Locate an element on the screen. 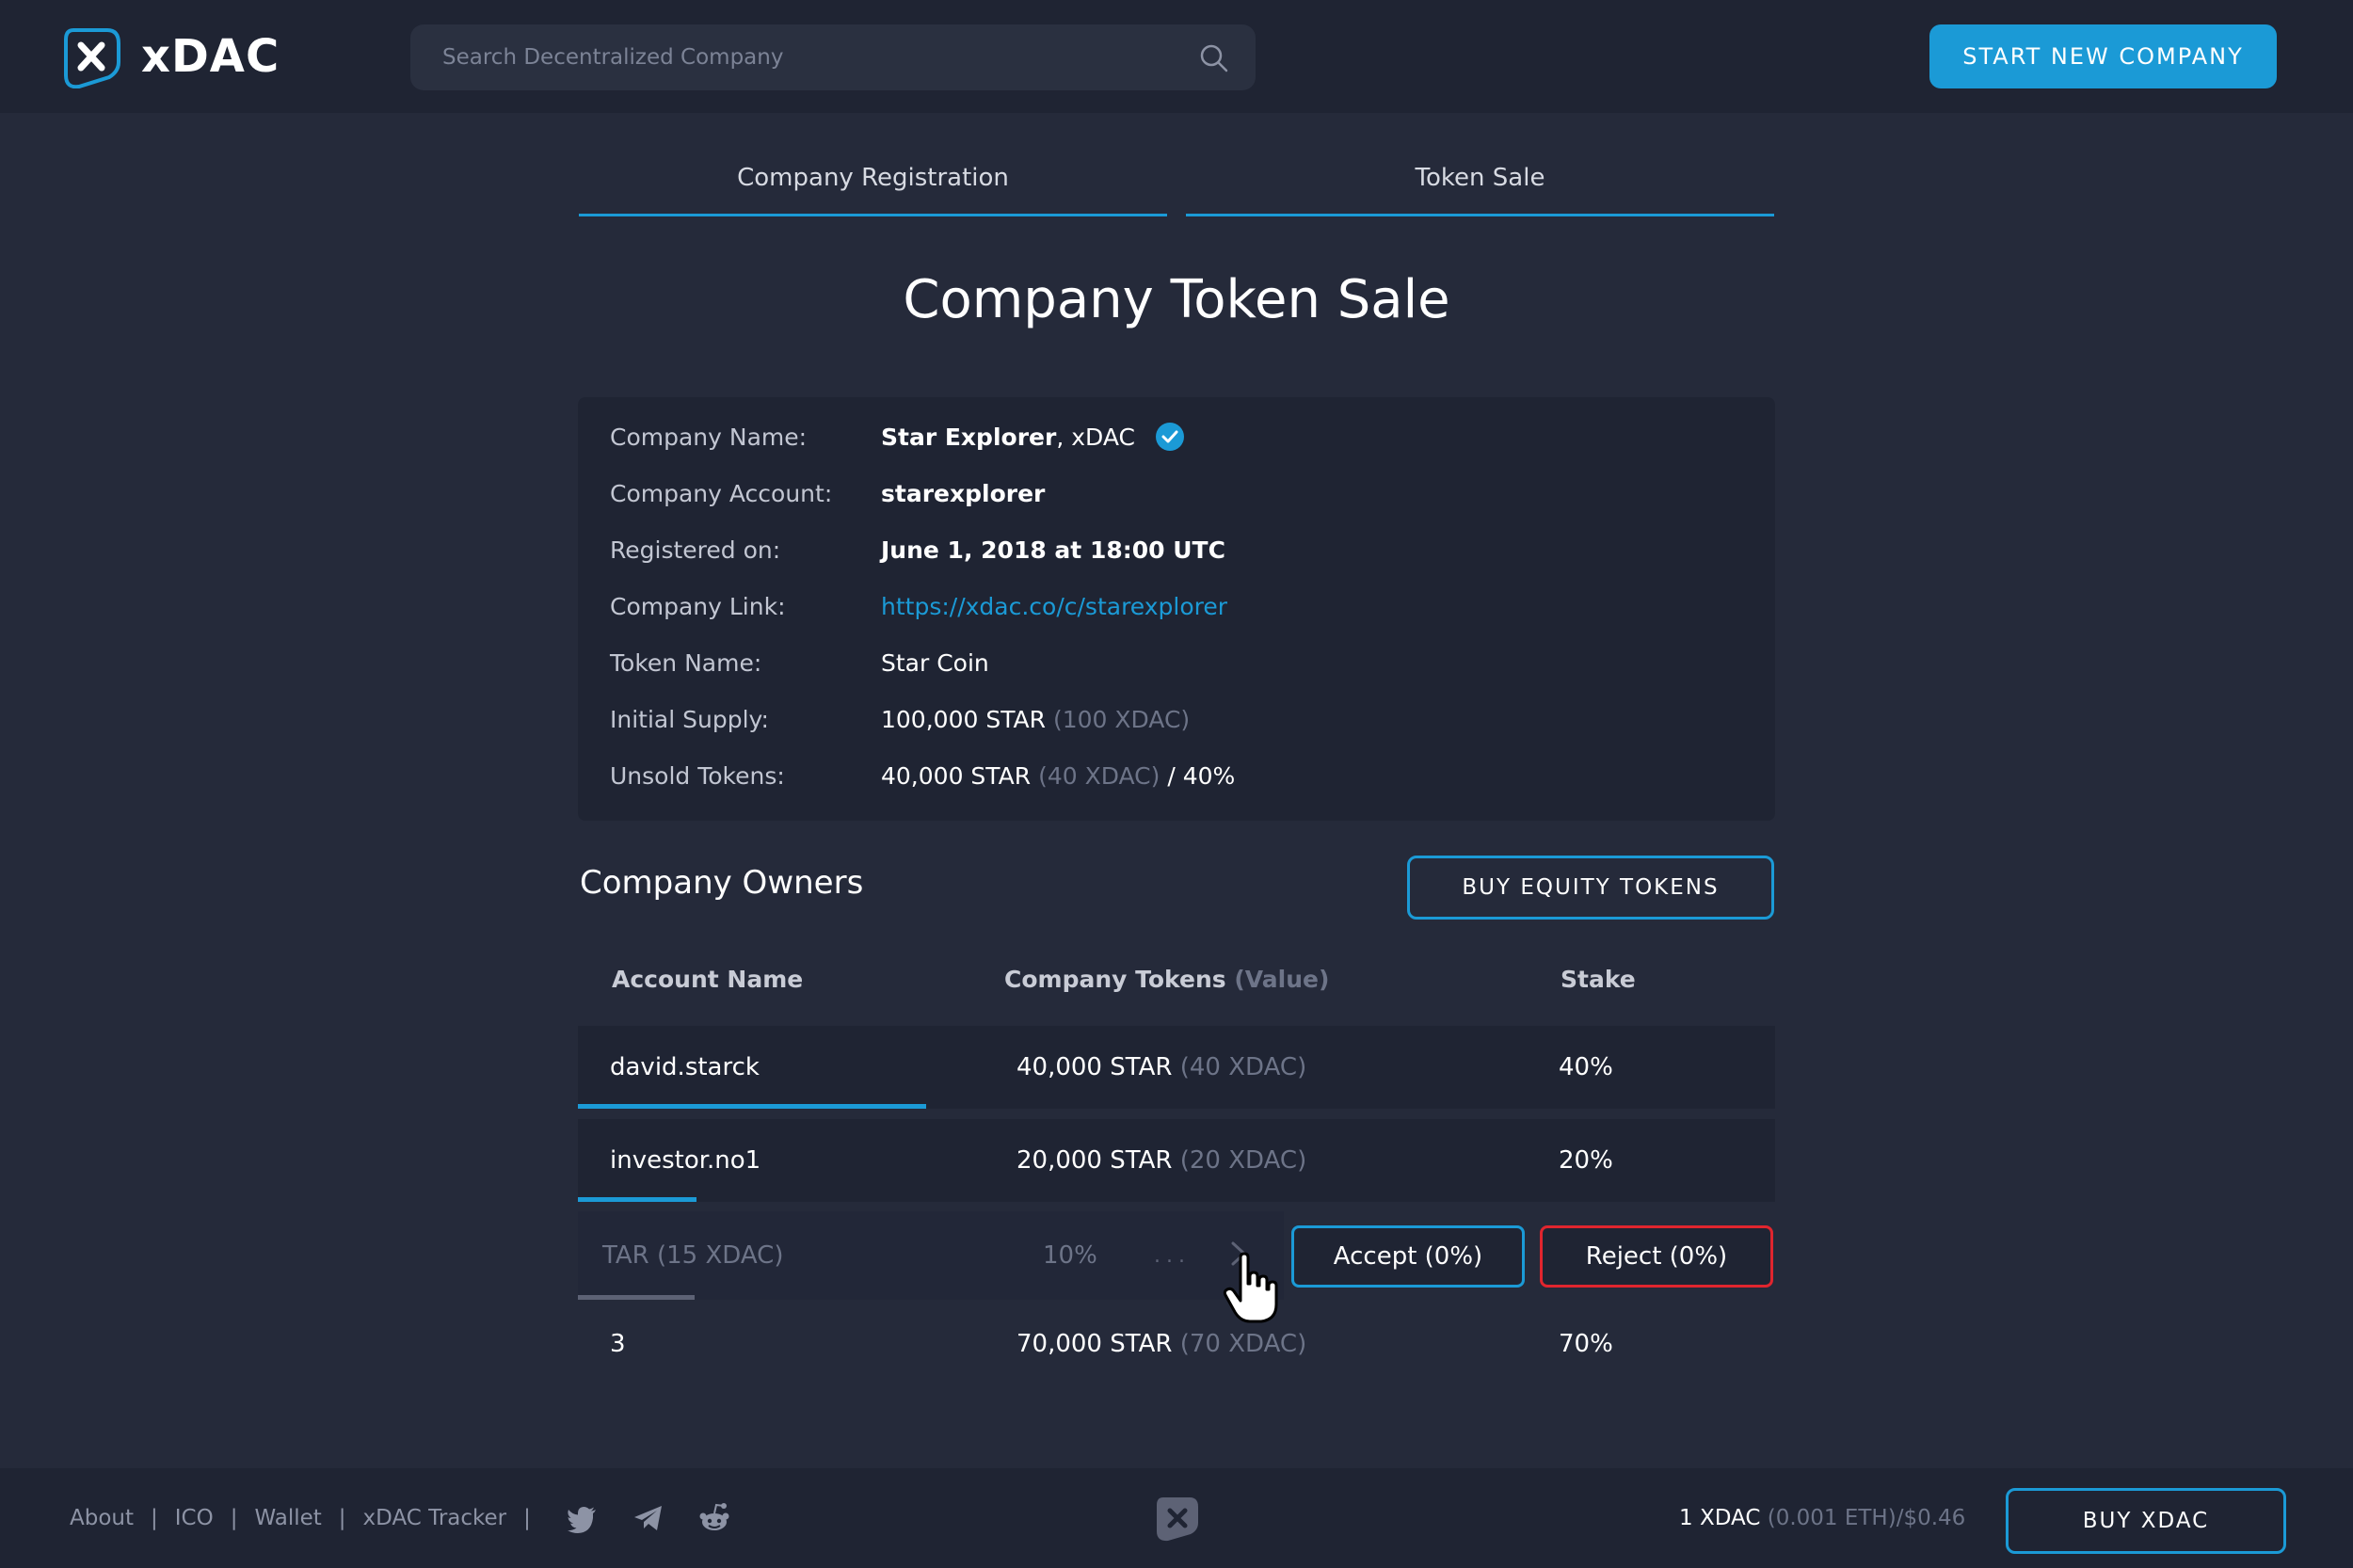  token-name-value: Star Coin is located at coordinates (935, 662).